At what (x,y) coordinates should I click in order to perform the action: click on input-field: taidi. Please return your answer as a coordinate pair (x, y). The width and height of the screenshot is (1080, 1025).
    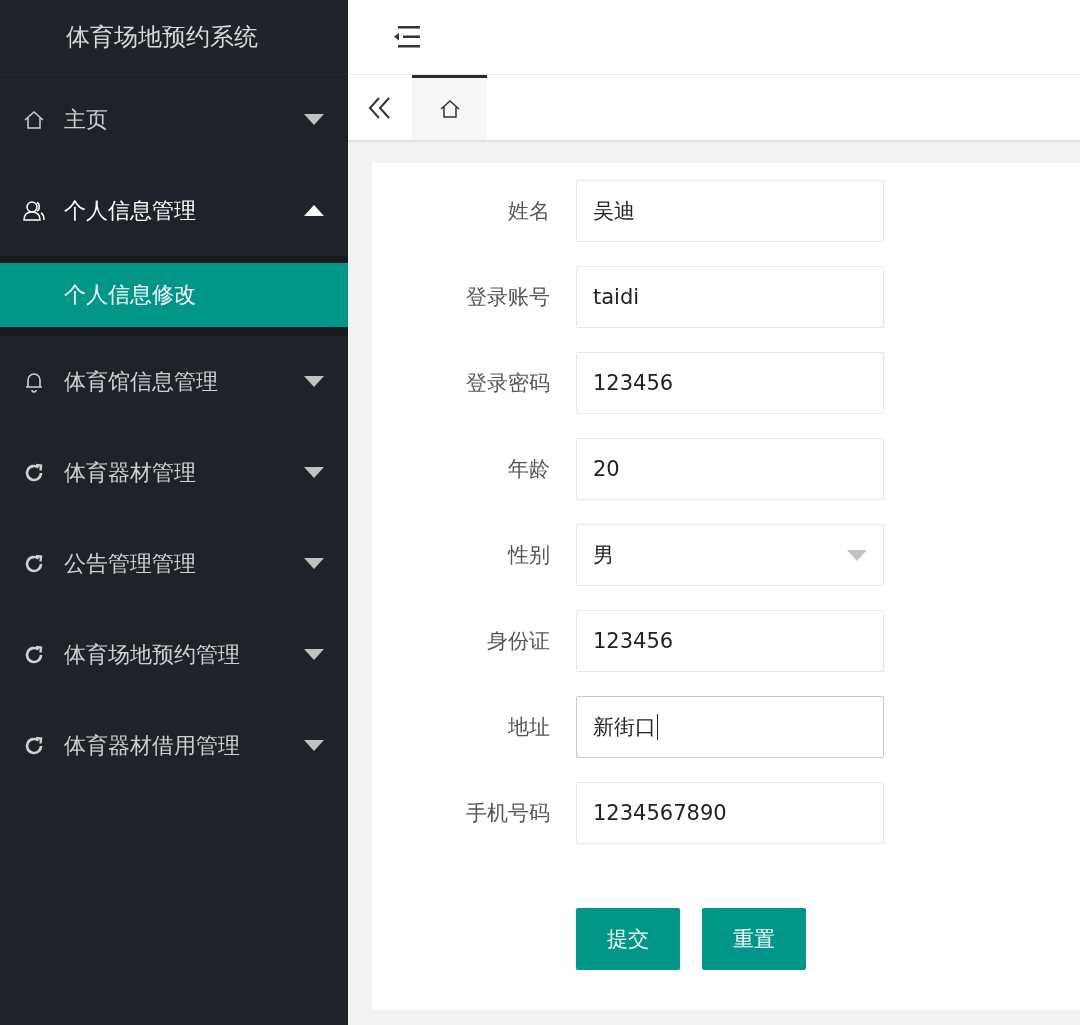
    Looking at the image, I should click on (730, 297).